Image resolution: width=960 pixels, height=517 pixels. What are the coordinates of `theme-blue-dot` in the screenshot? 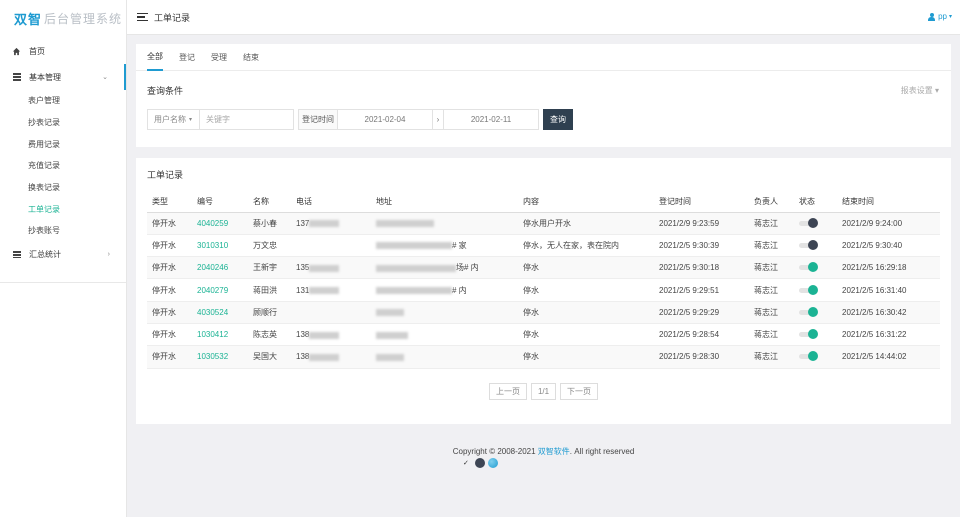 It's located at (492, 463).